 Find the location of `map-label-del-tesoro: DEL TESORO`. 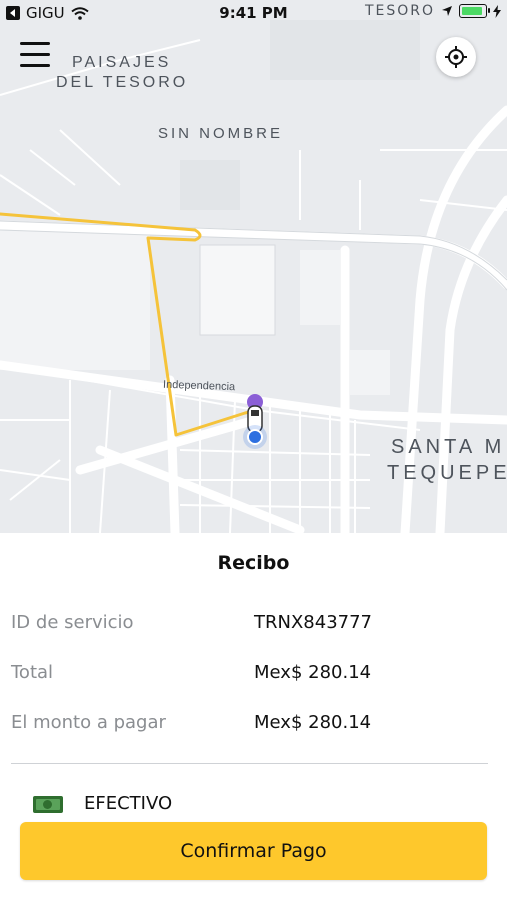

map-label-del-tesoro: DEL TESORO is located at coordinates (122, 82).